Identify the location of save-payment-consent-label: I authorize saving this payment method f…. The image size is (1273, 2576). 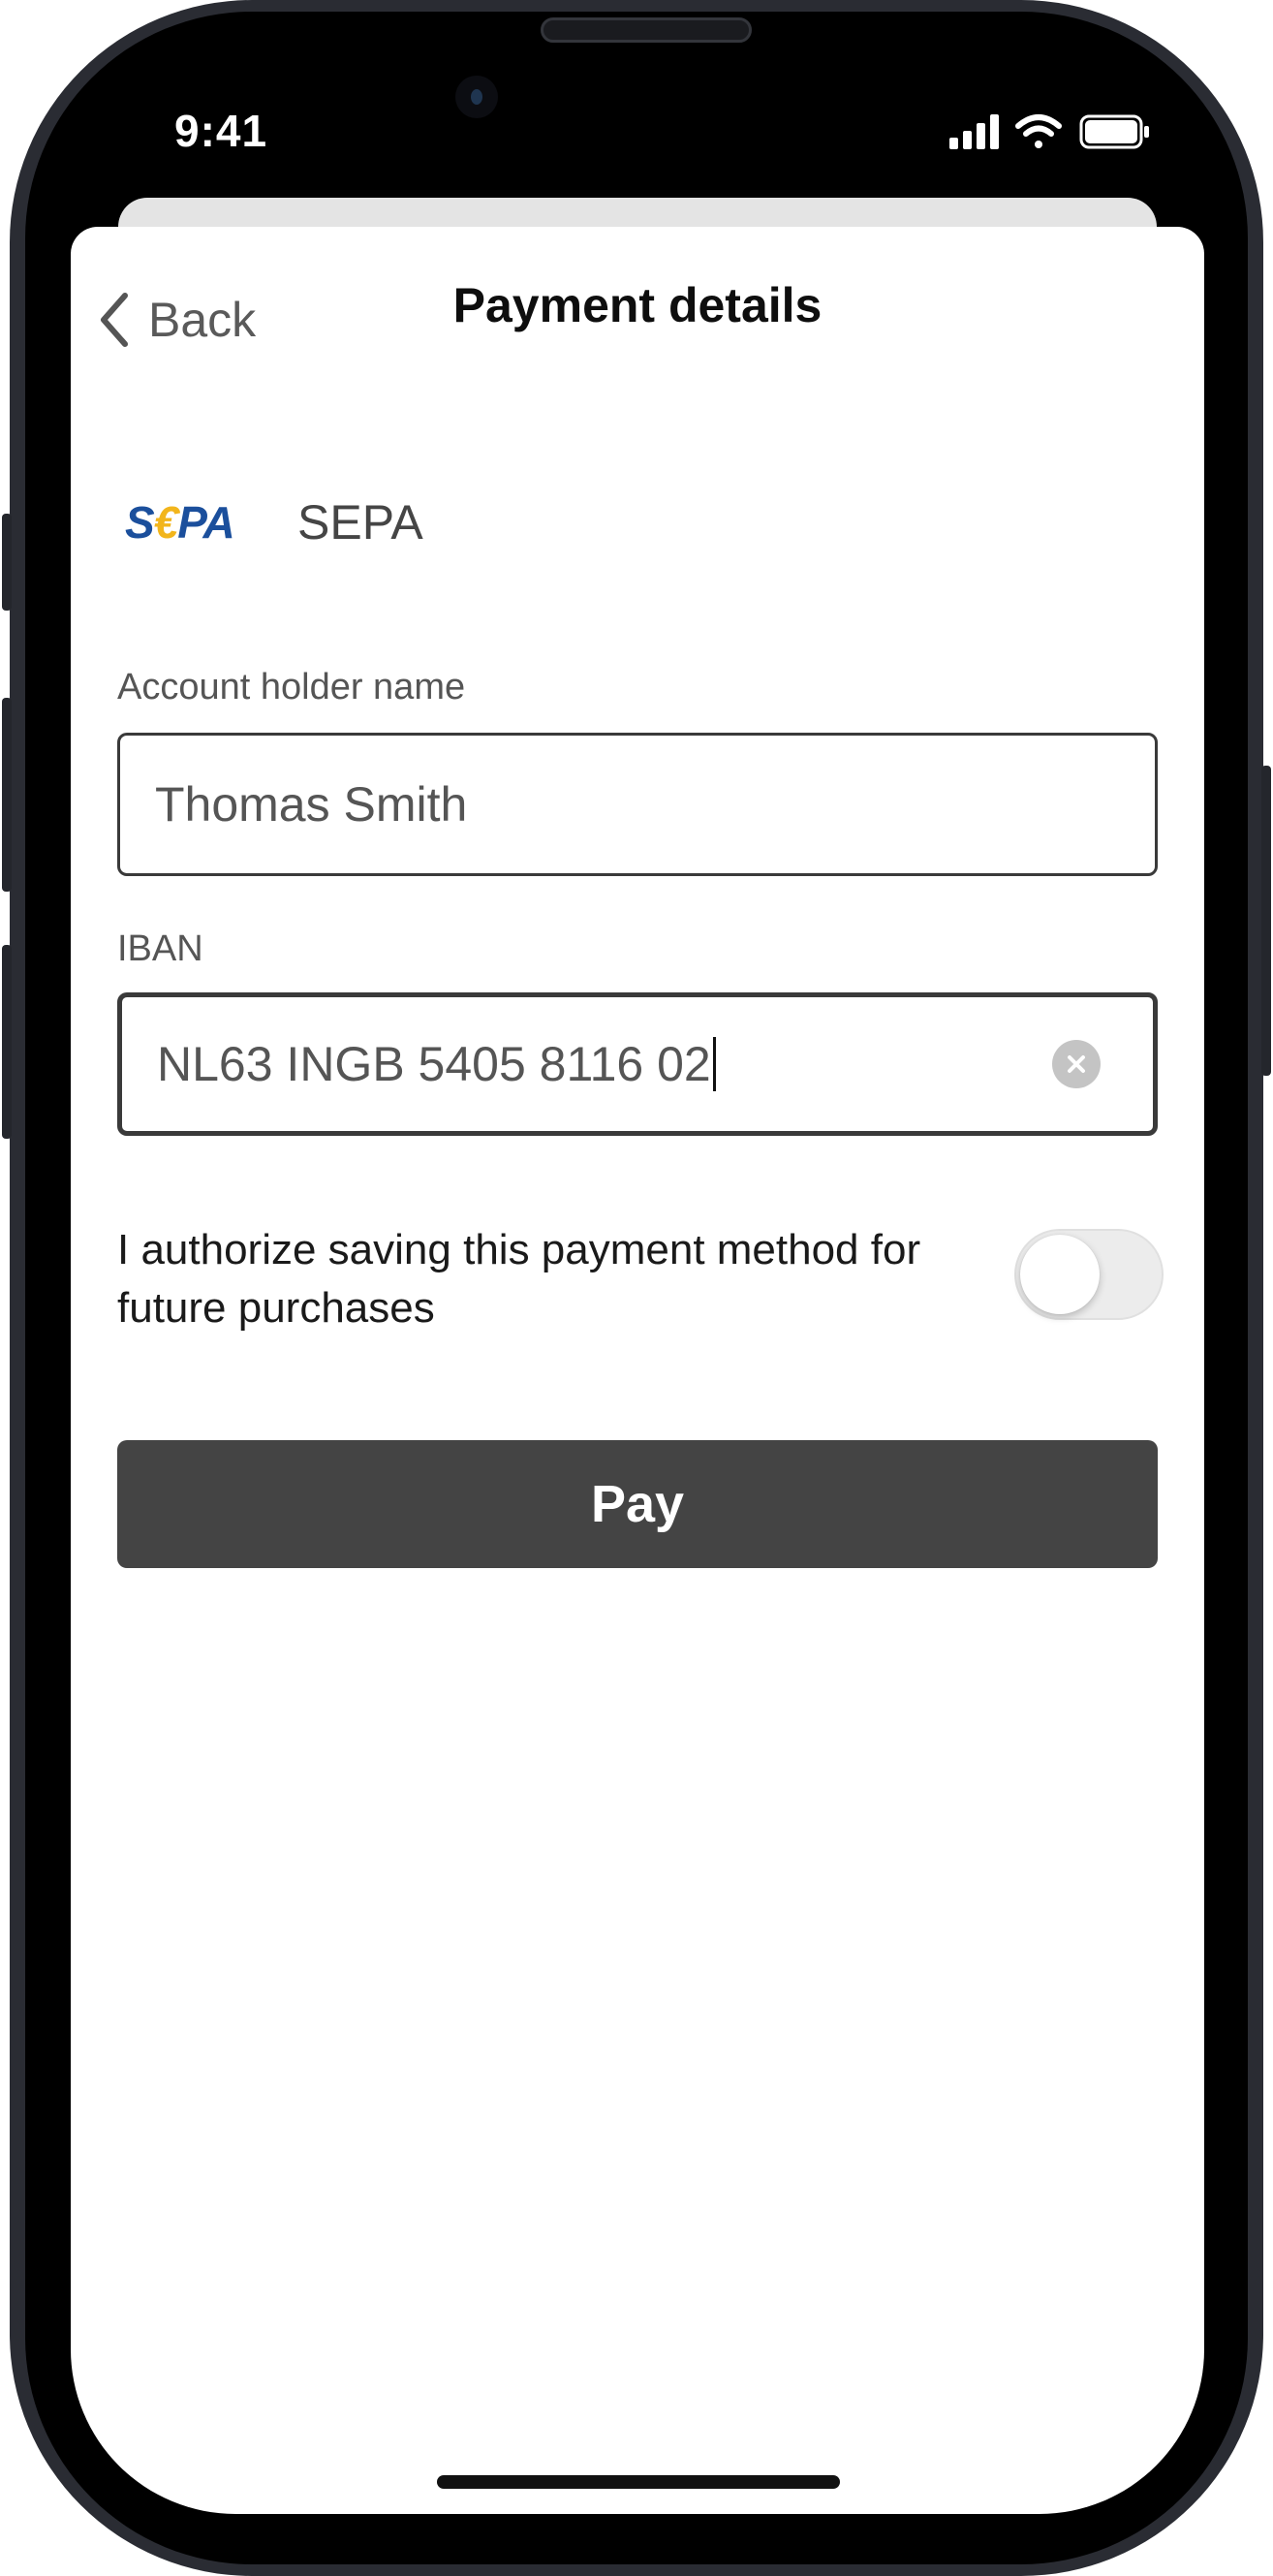
(519, 1279).